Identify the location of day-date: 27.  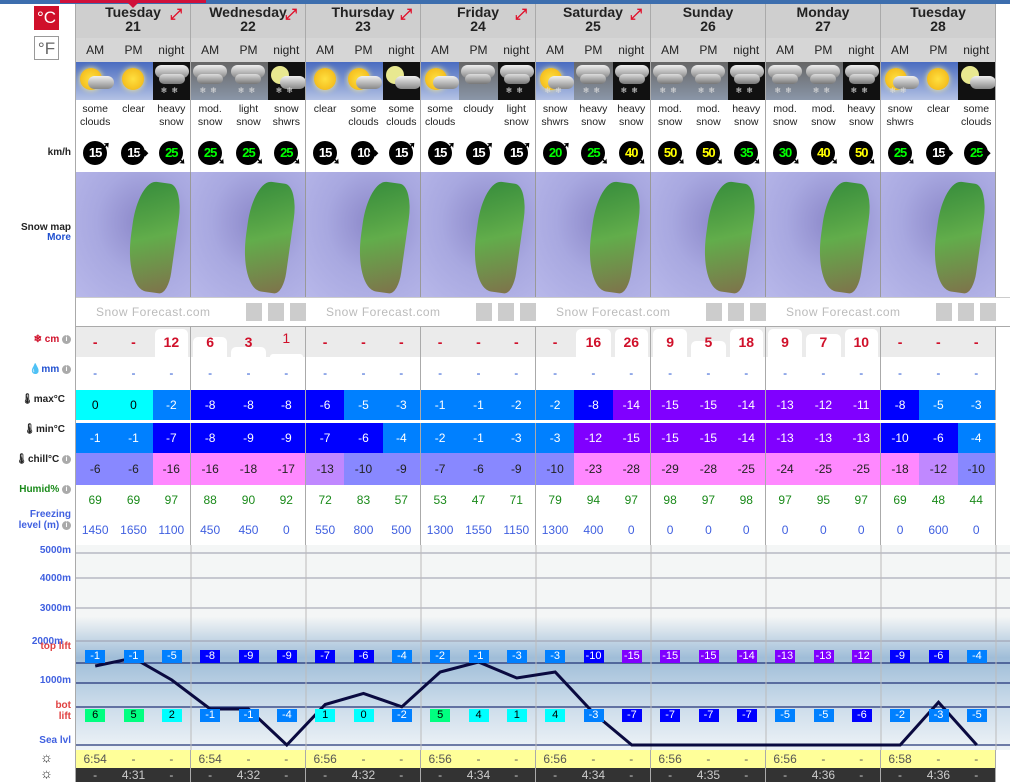
(823, 26).